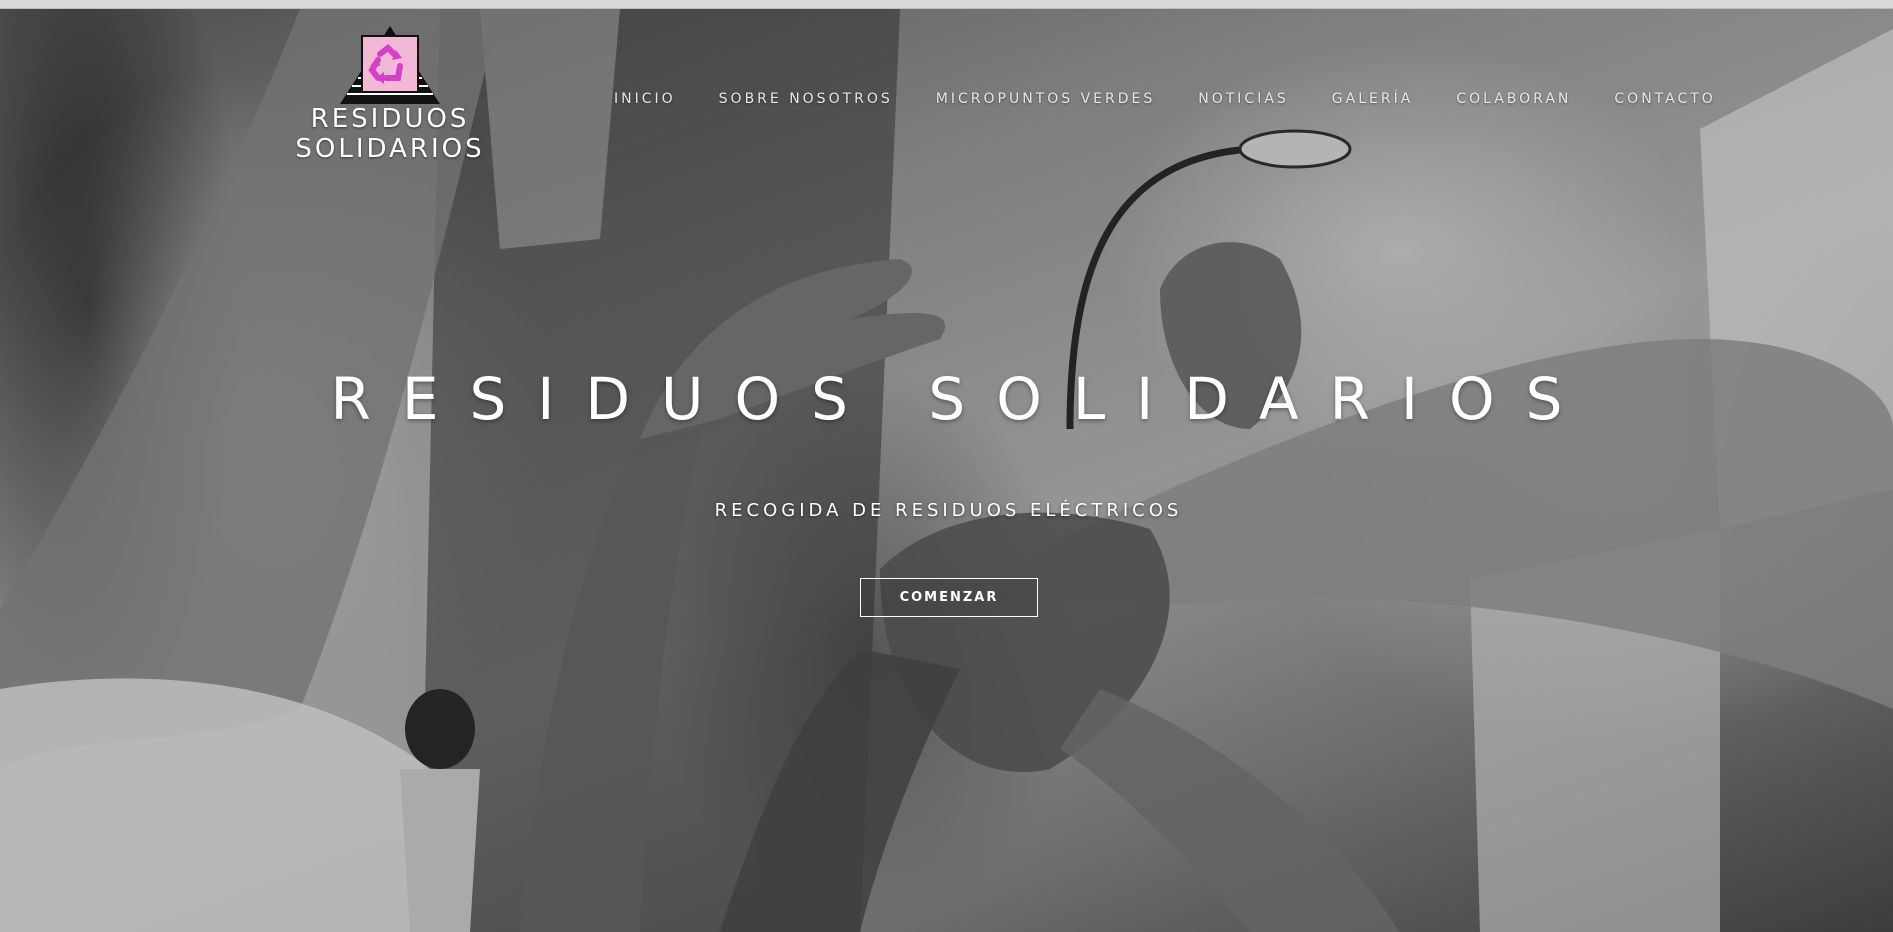 This screenshot has height=932, width=1893. I want to click on nav-item-noticias: NOTICIAS, so click(1243, 99).